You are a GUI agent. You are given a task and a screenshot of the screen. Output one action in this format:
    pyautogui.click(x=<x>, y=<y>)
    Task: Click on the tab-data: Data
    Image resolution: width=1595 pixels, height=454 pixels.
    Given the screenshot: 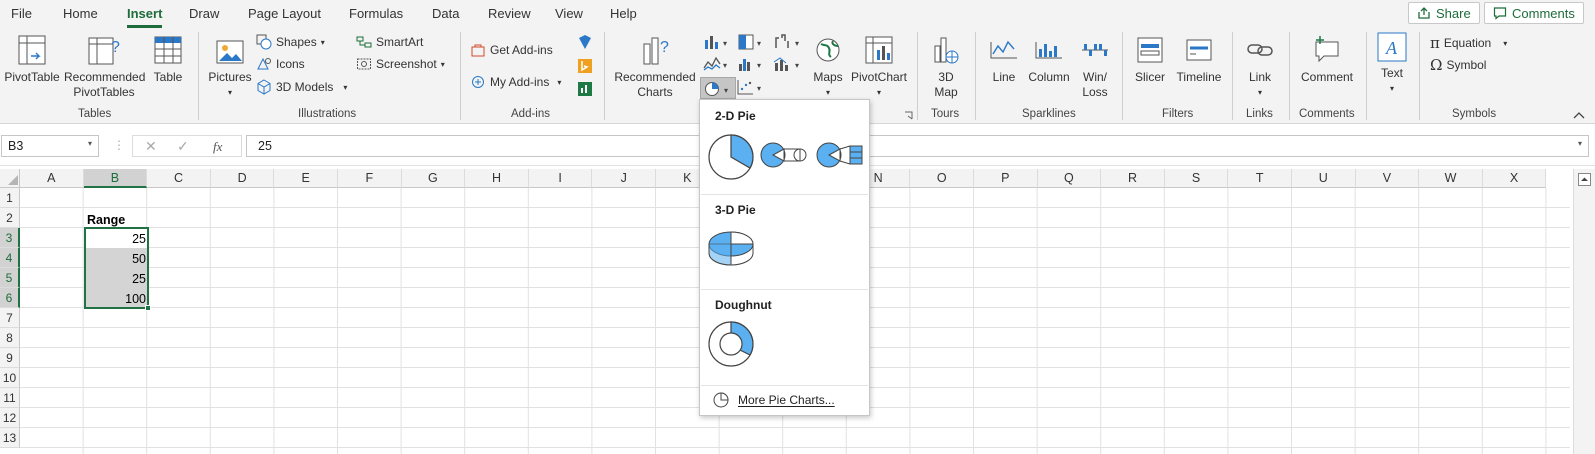 What is the action you would take?
    pyautogui.click(x=445, y=13)
    